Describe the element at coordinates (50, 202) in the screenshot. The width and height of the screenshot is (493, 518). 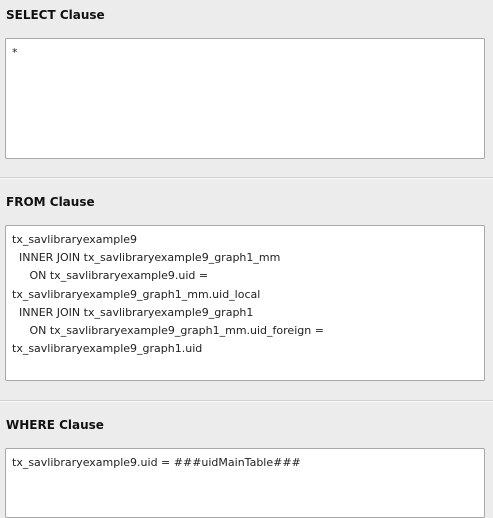
I see `from-clause-title: FROM Clause` at that location.